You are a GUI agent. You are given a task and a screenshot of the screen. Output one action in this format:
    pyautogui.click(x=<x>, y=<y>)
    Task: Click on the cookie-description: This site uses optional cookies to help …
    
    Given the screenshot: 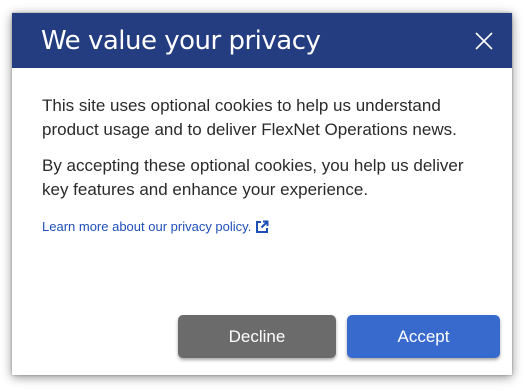 What is the action you would take?
    pyautogui.click(x=249, y=117)
    